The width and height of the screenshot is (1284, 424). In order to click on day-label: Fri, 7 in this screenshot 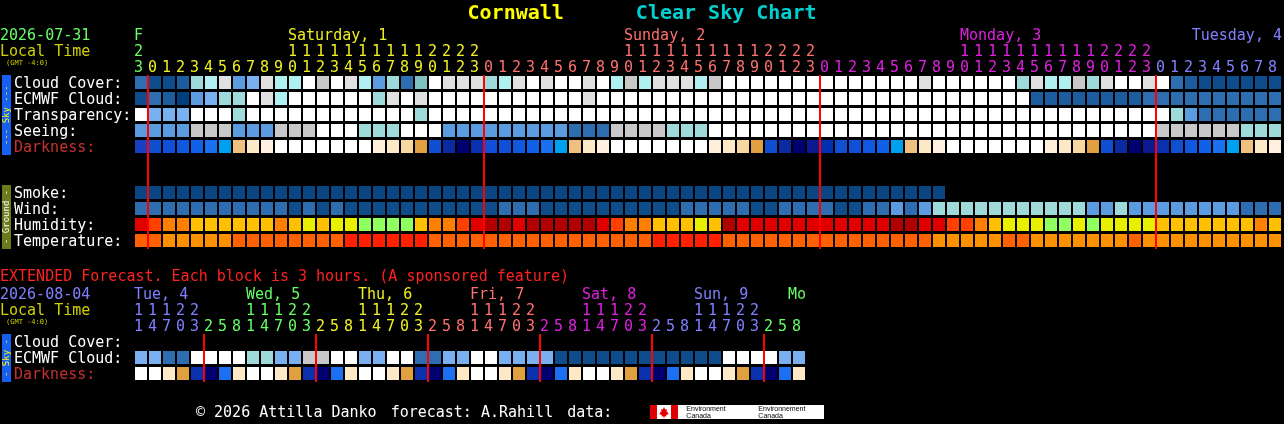, I will do `click(498, 294)`.